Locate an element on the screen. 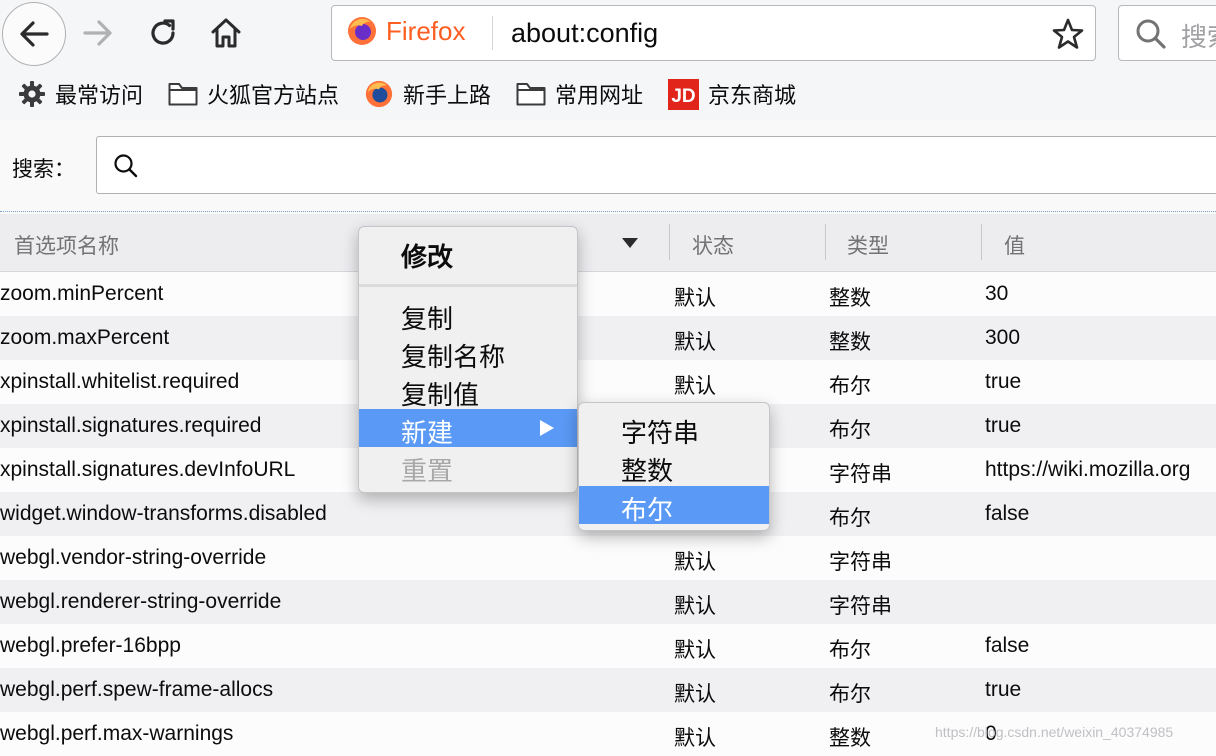 The image size is (1216, 756). reload-button is located at coordinates (163, 33).